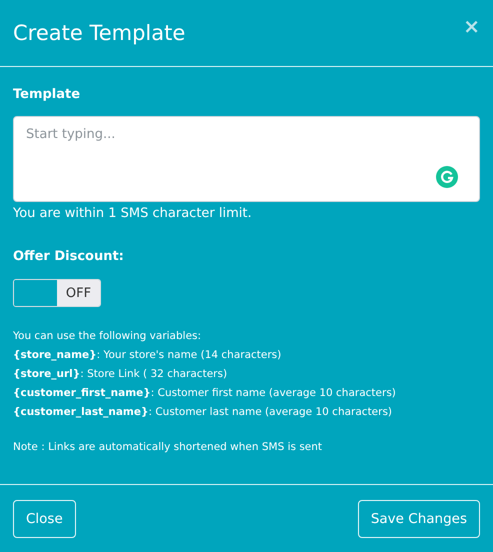  Describe the element at coordinates (419, 519) in the screenshot. I see `save-button: Save Changes` at that location.